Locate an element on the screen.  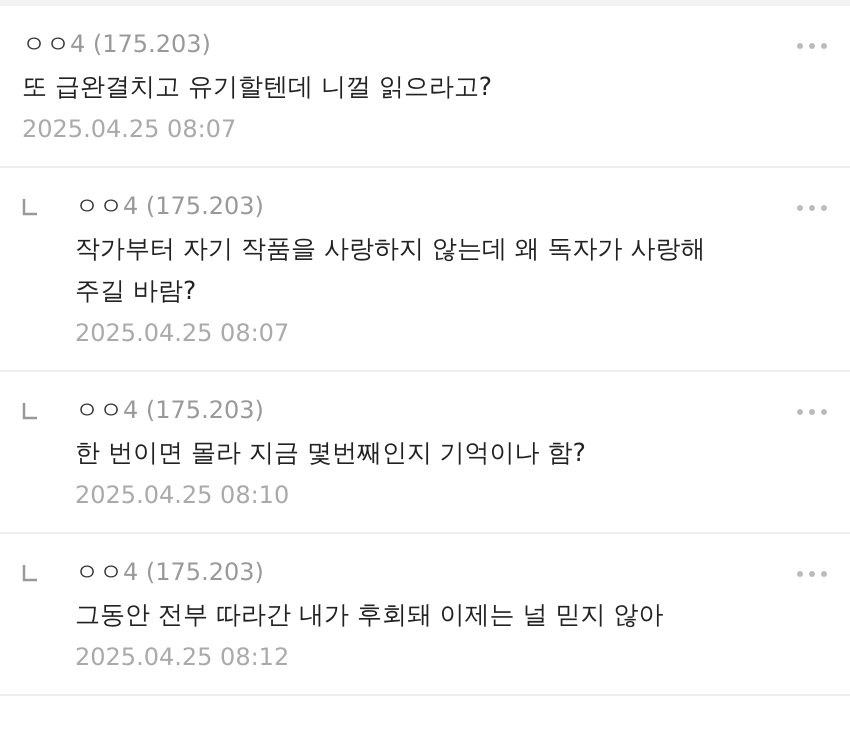
comment-time: 2025.04.25 08:10 is located at coordinates (182, 495).